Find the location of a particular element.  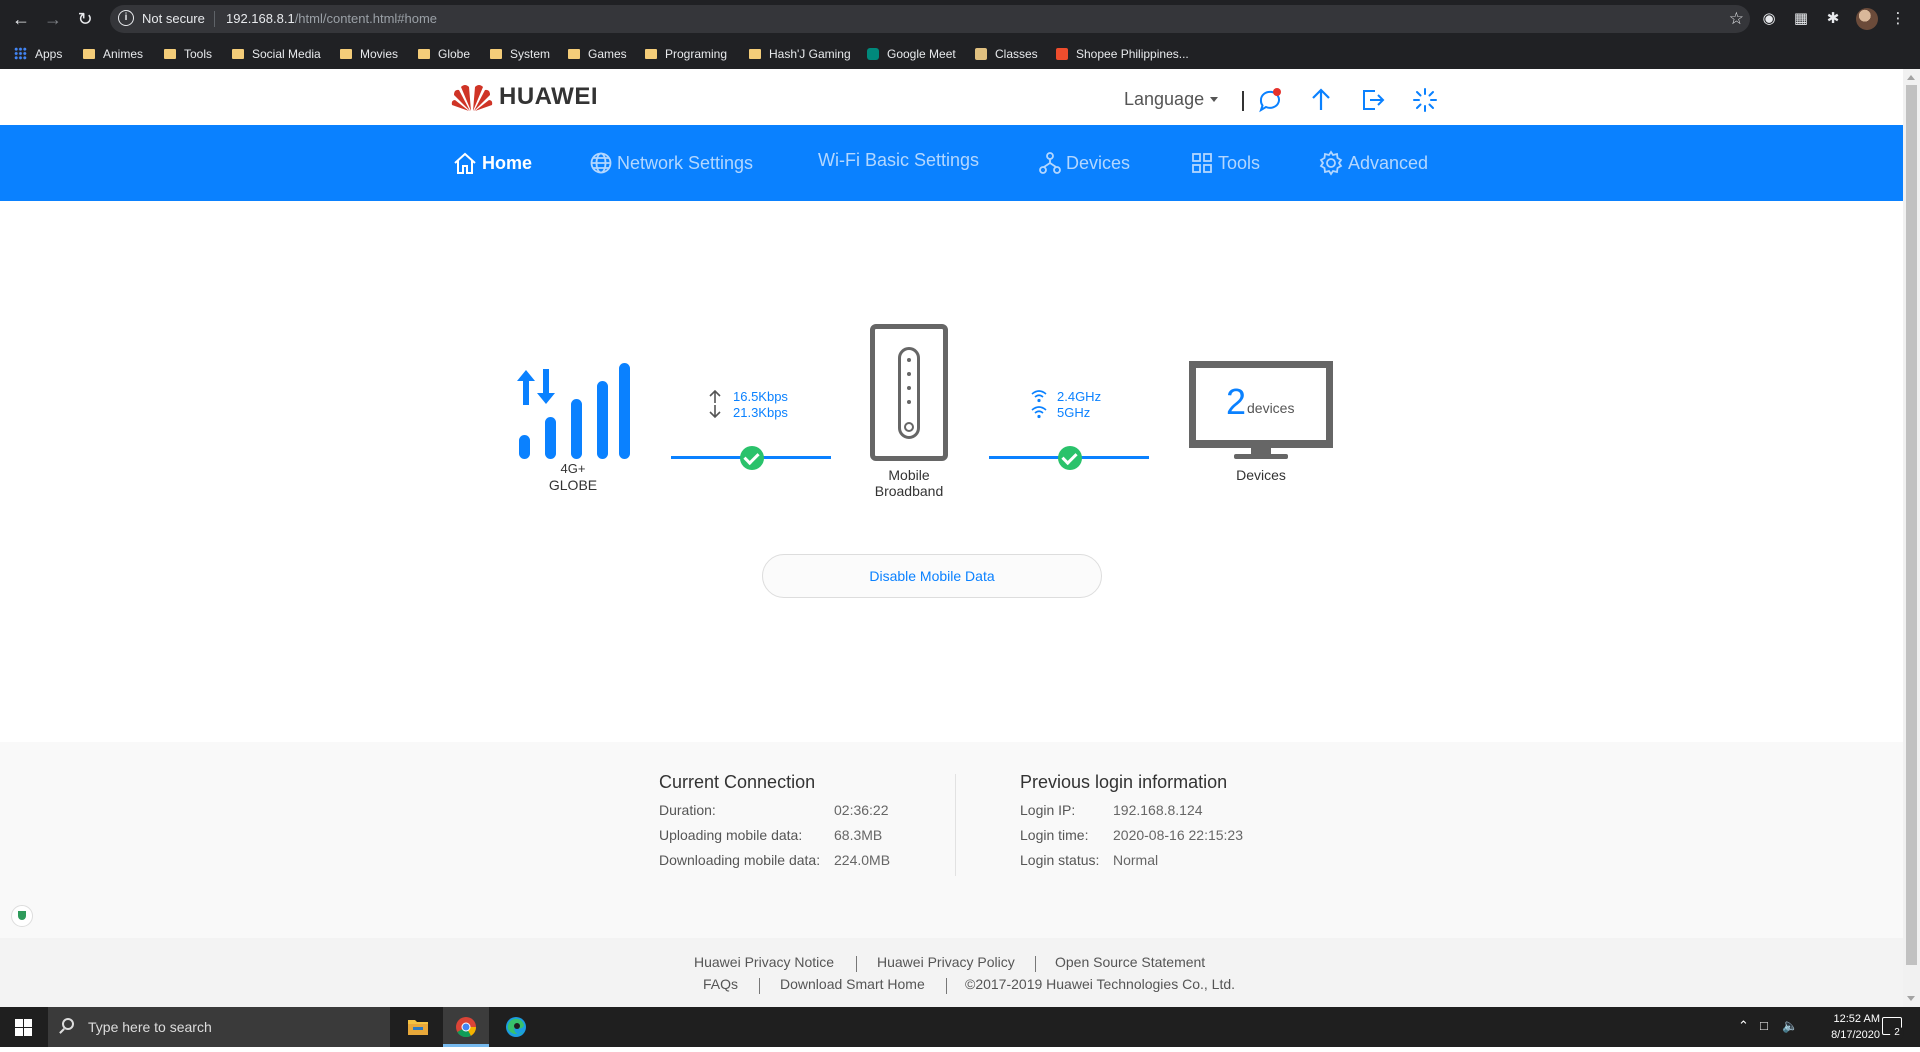

nav-network-settings: Network Settings is located at coordinates (671, 163).